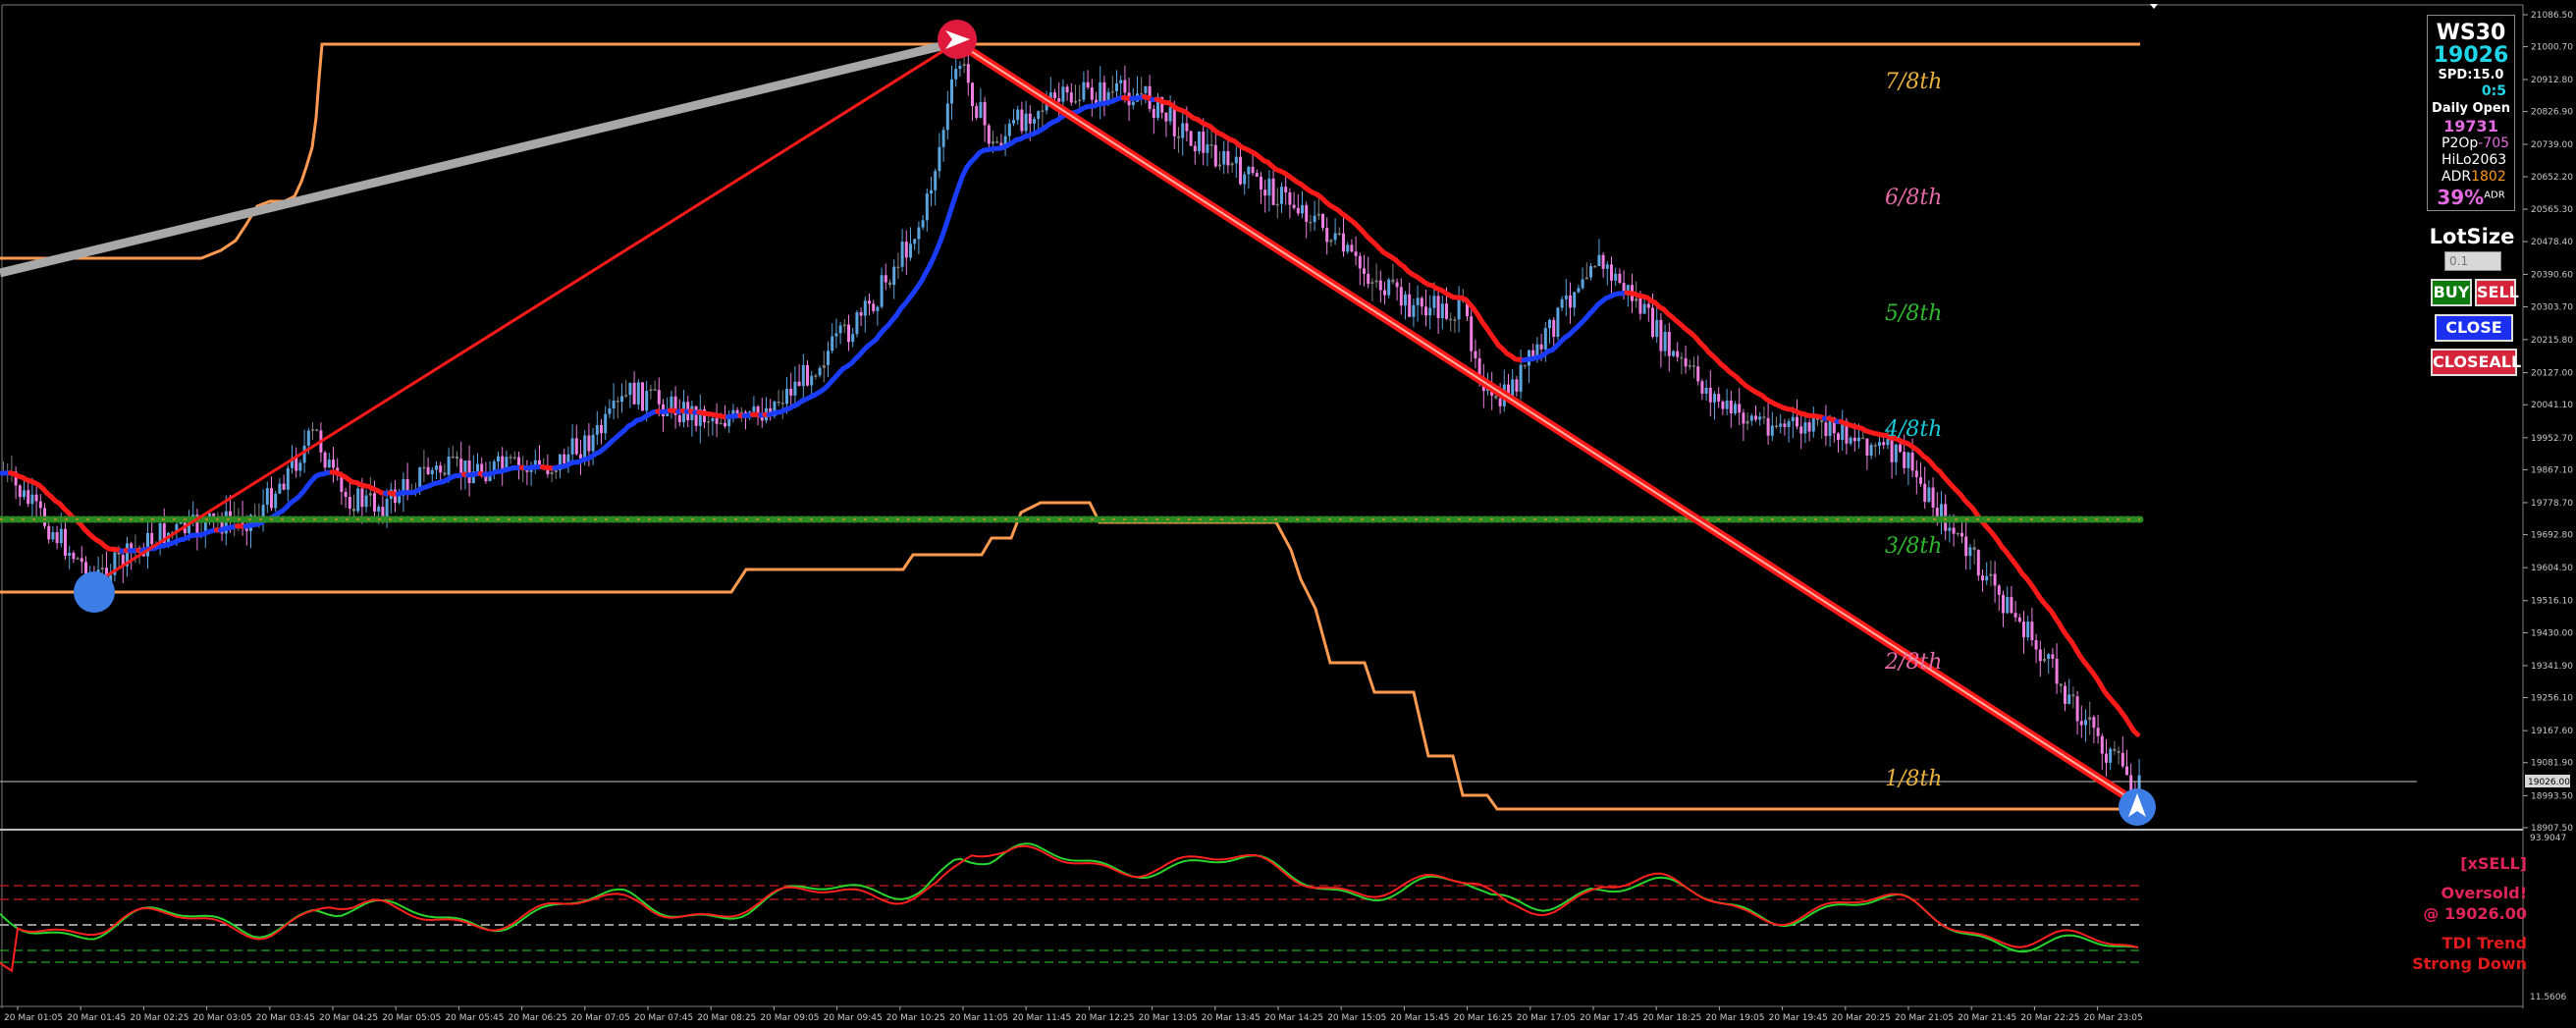 The width and height of the screenshot is (2576, 1028). I want to click on trend-value: Strong Down, so click(2469, 963).